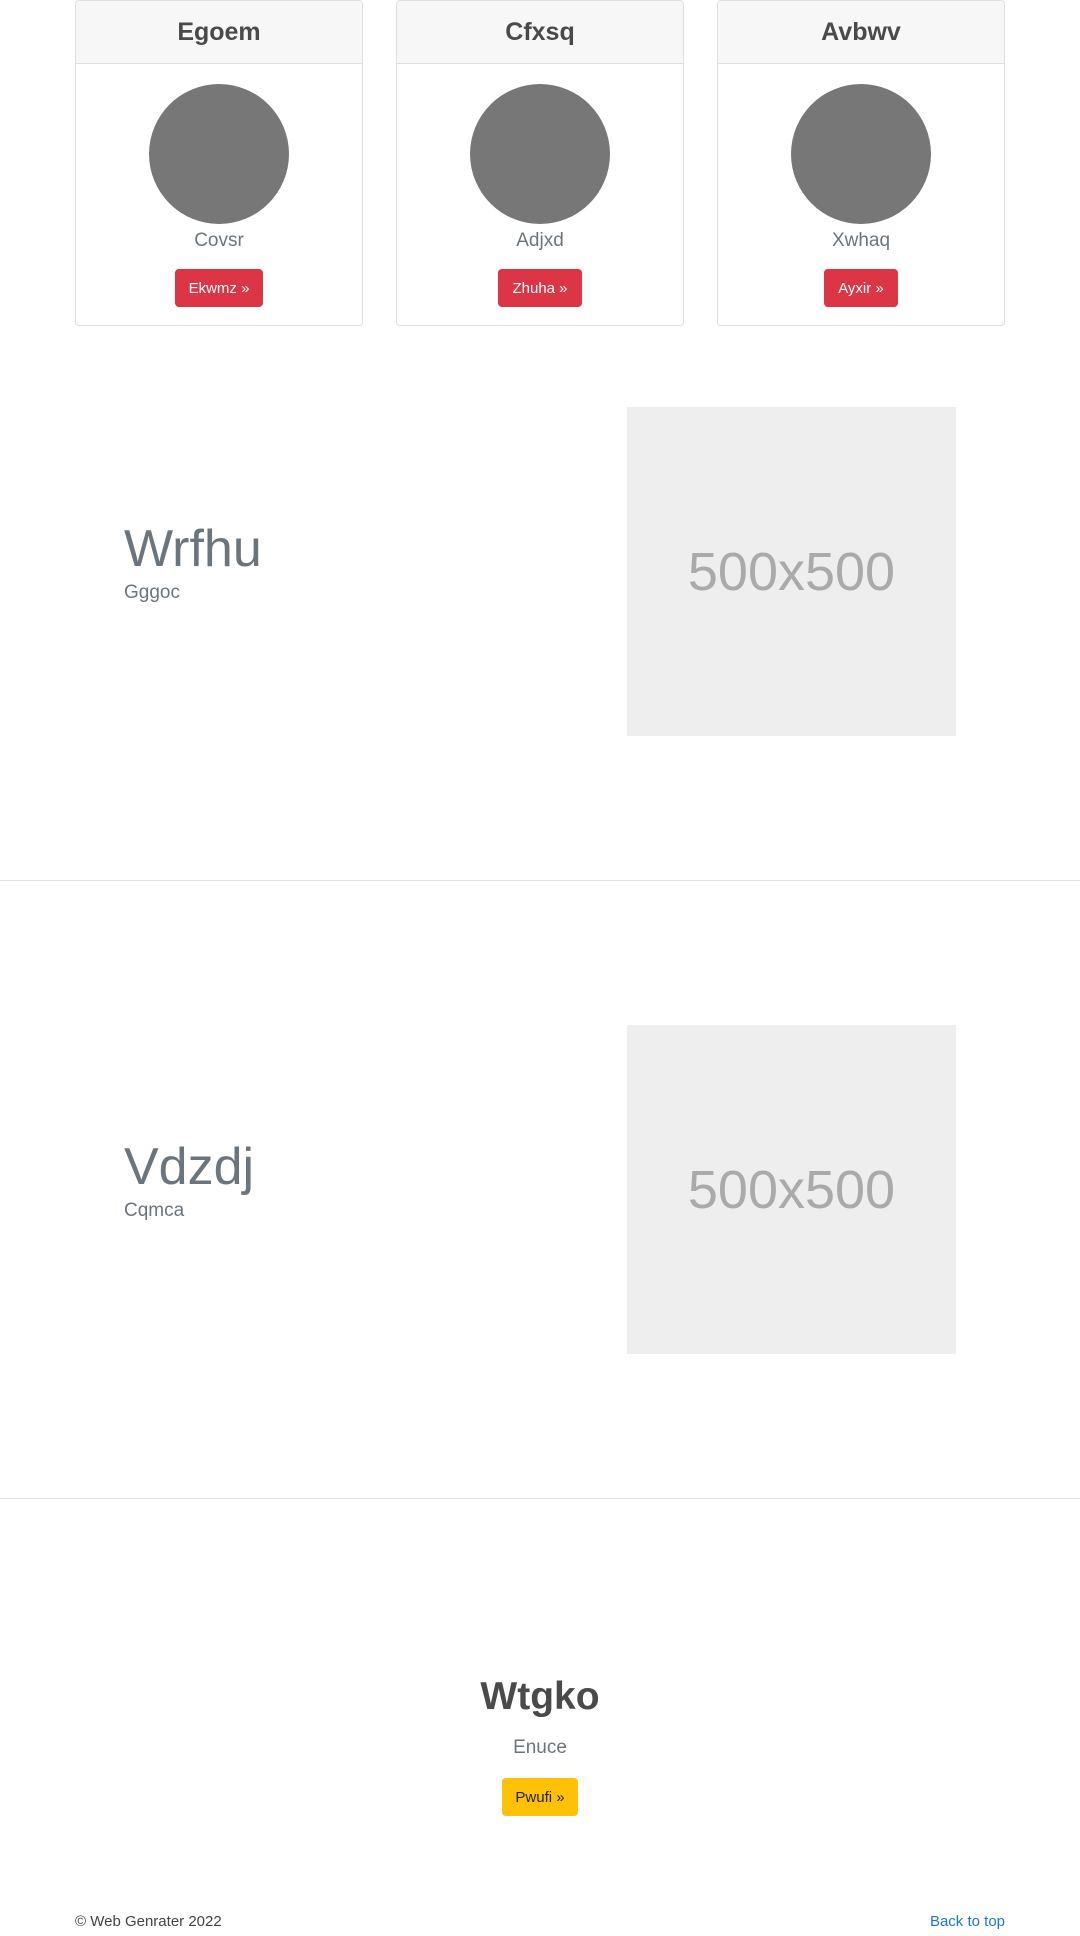 Image resolution: width=1080 pixels, height=1936 pixels. I want to click on card-button-zhuha: Zhuha », so click(540, 288).